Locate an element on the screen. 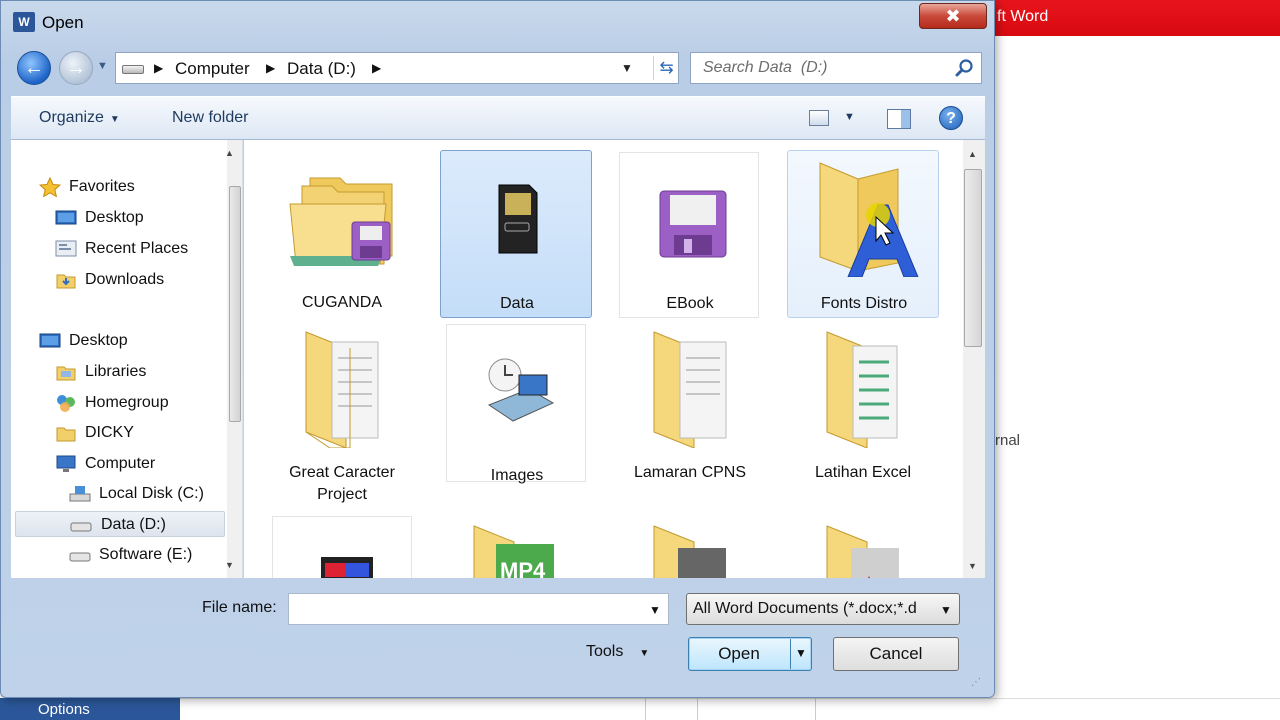 Image resolution: width=1280 pixels, height=720 pixels. word-side-text: rnal is located at coordinates (1008, 440).